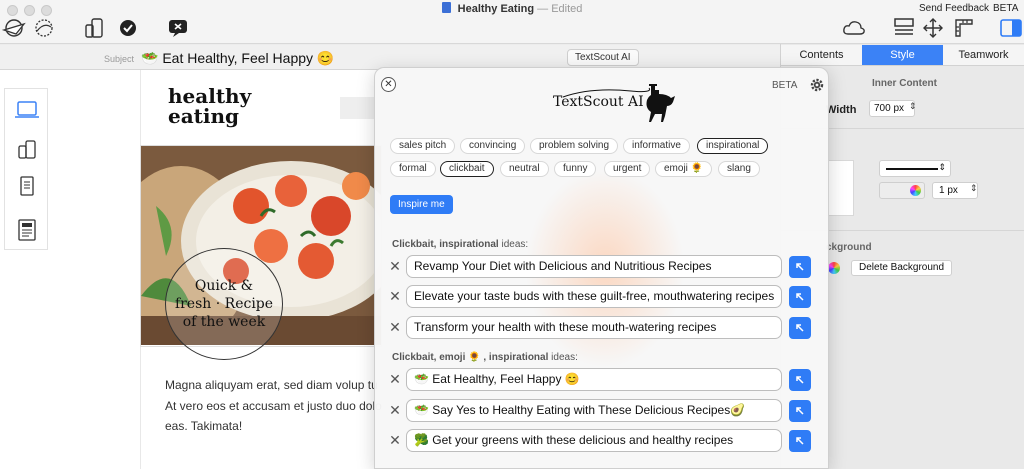  Describe the element at coordinates (983, 55) in the screenshot. I see `tab-teamwork: Teamwork` at that location.